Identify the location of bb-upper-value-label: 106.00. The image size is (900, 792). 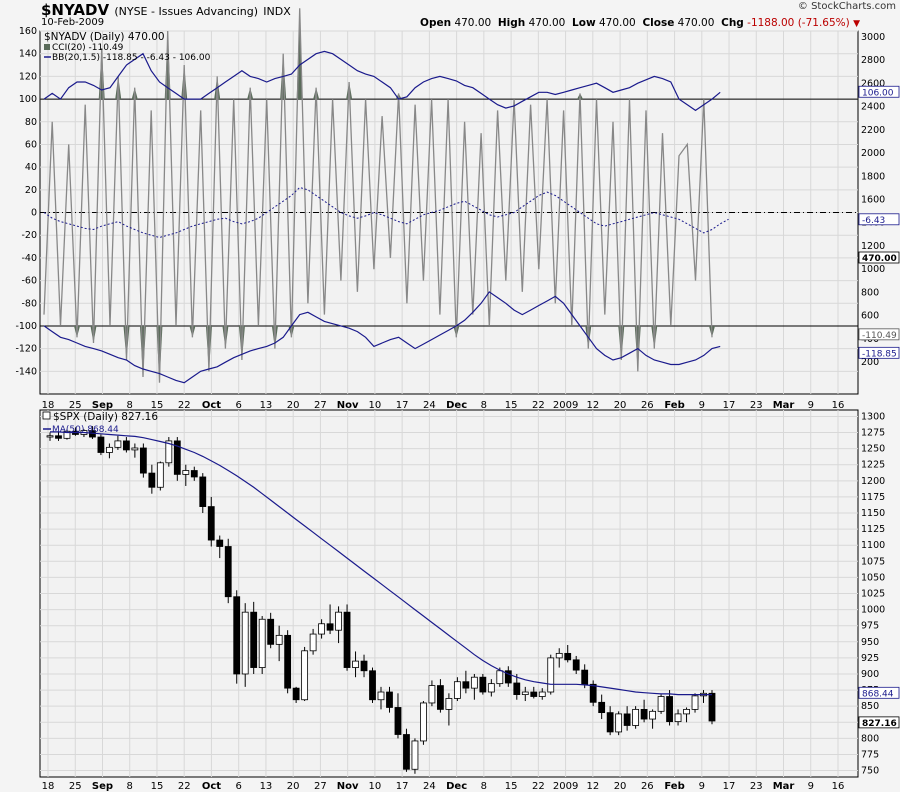
(878, 93).